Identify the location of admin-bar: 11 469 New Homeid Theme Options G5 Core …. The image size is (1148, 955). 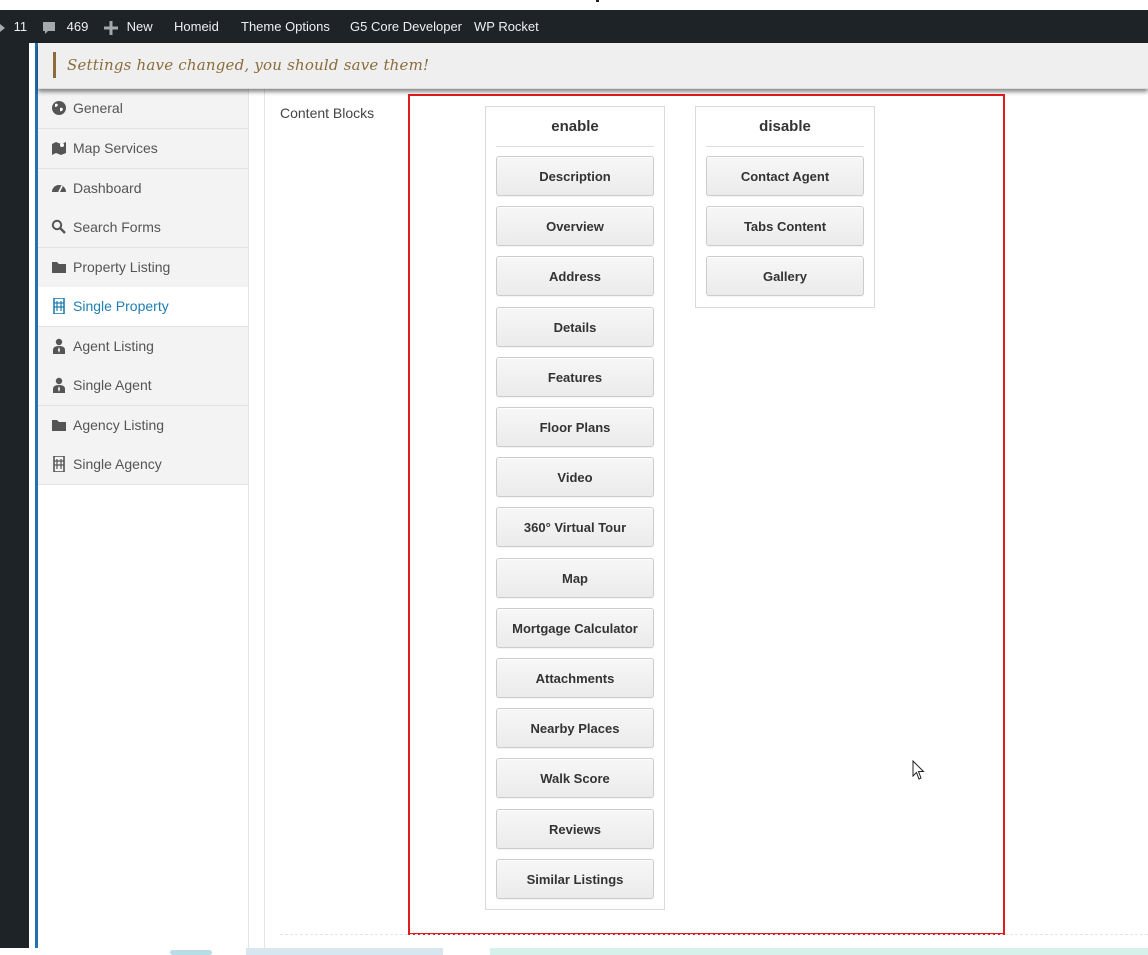
(574, 26).